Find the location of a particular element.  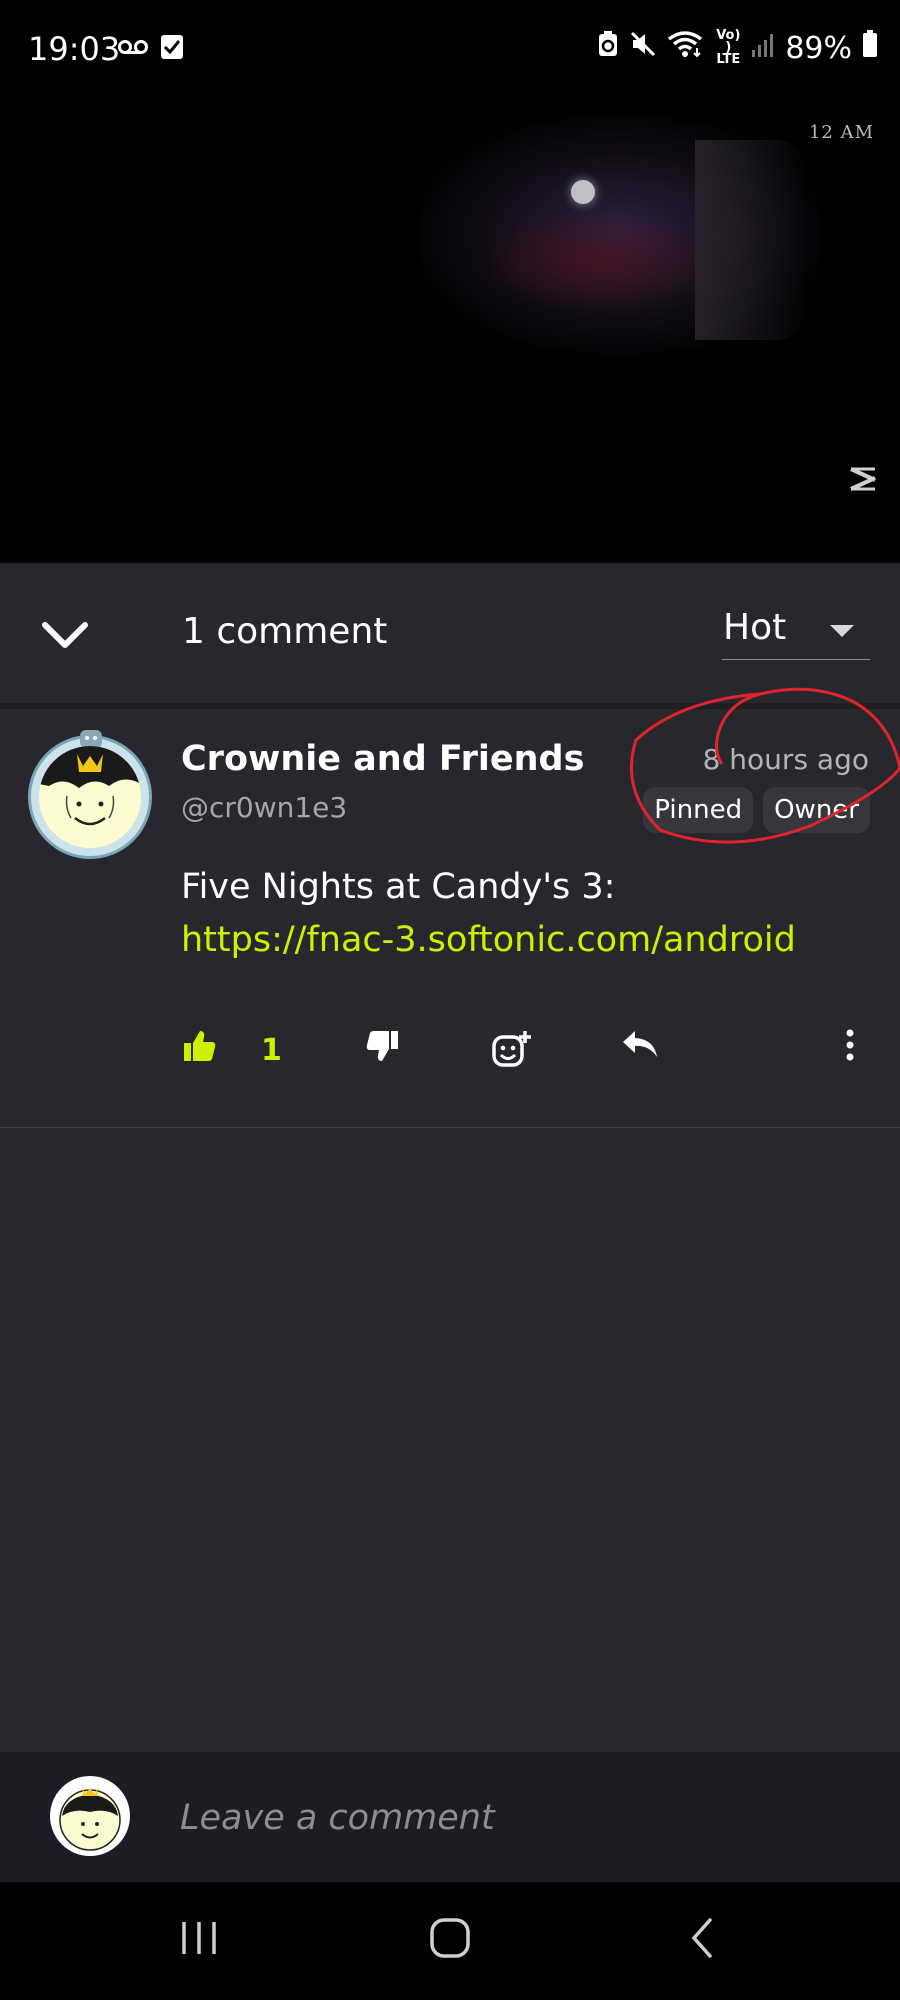

comment-handle: @cr0wn1e3 is located at coordinates (264, 807).